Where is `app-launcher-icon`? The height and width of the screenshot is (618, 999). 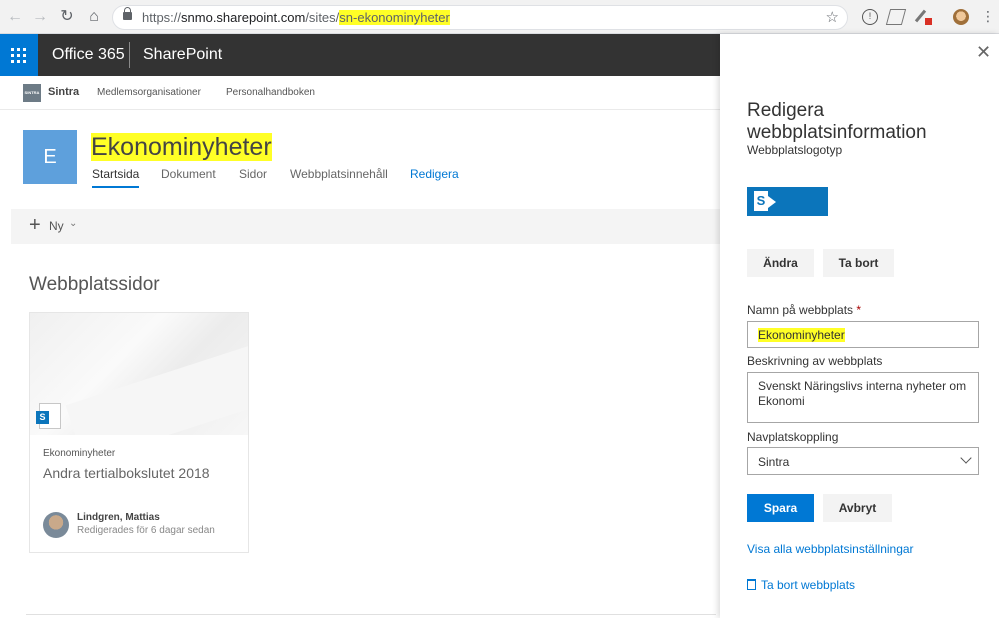
app-launcher-icon is located at coordinates (19, 55).